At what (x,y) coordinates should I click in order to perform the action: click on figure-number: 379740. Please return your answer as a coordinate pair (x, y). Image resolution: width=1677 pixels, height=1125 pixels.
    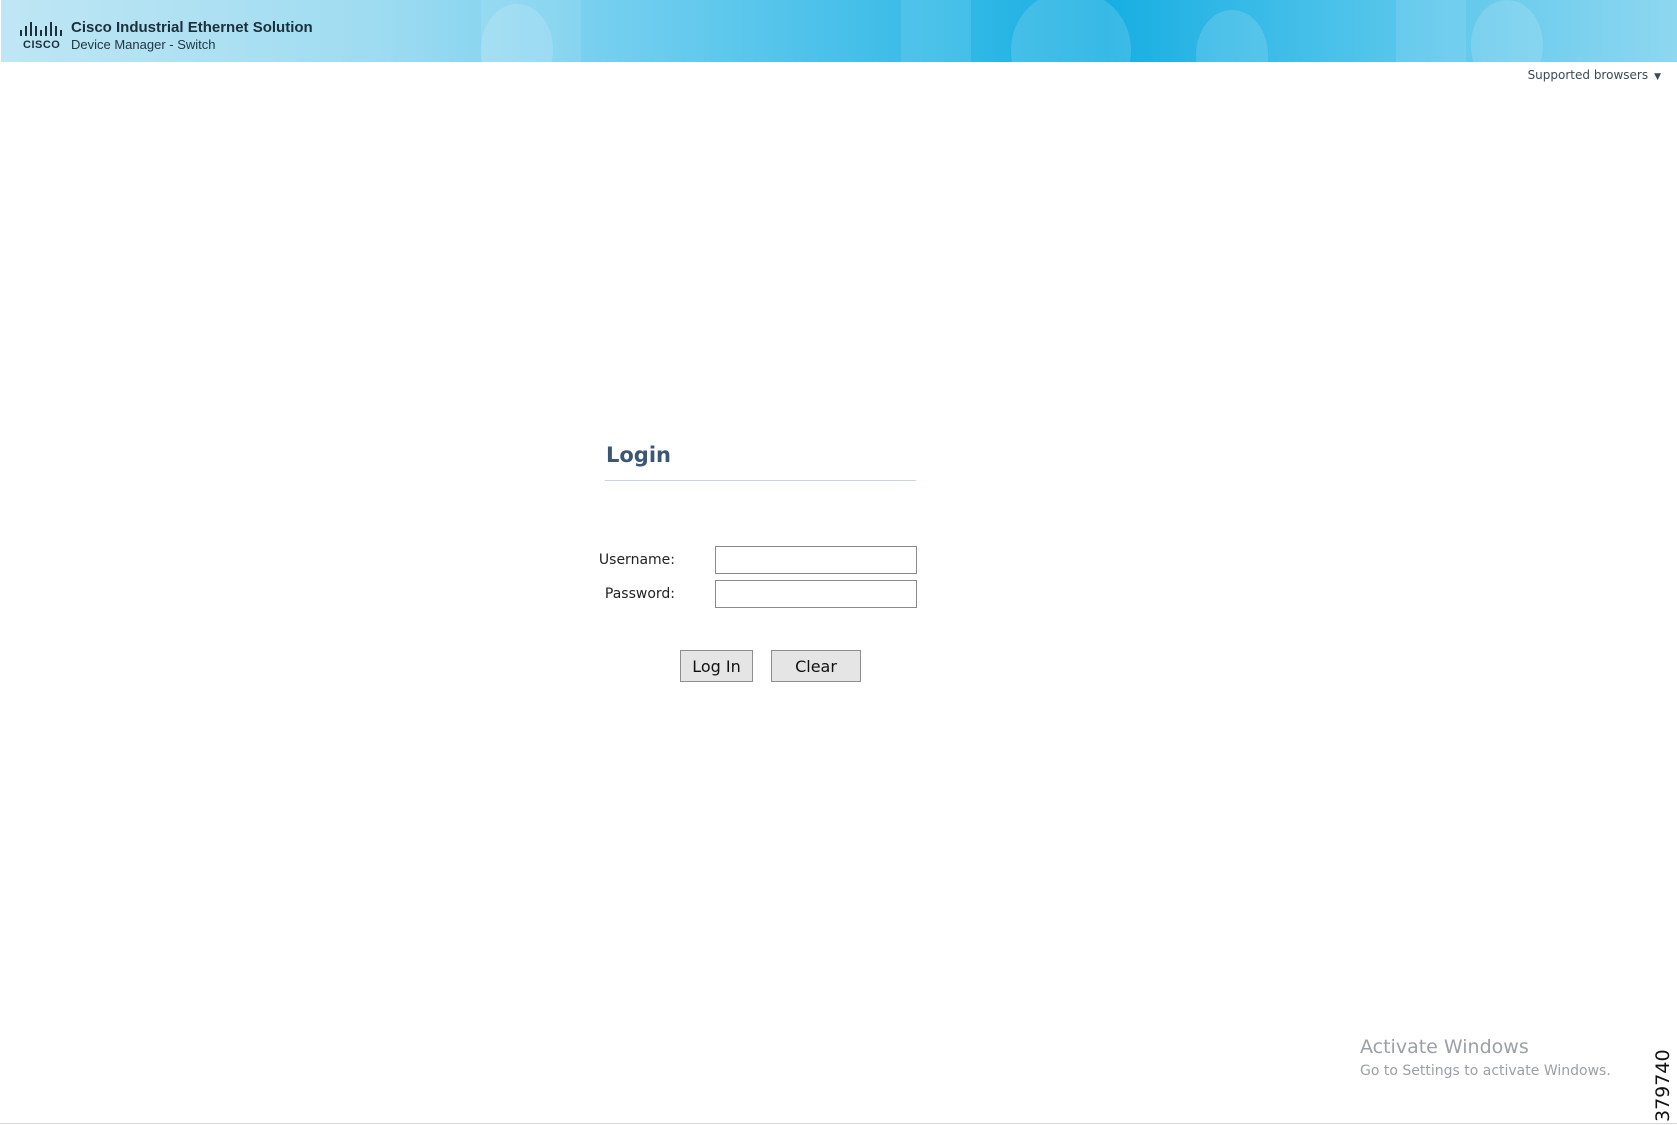
    Looking at the image, I should click on (1663, 1085).